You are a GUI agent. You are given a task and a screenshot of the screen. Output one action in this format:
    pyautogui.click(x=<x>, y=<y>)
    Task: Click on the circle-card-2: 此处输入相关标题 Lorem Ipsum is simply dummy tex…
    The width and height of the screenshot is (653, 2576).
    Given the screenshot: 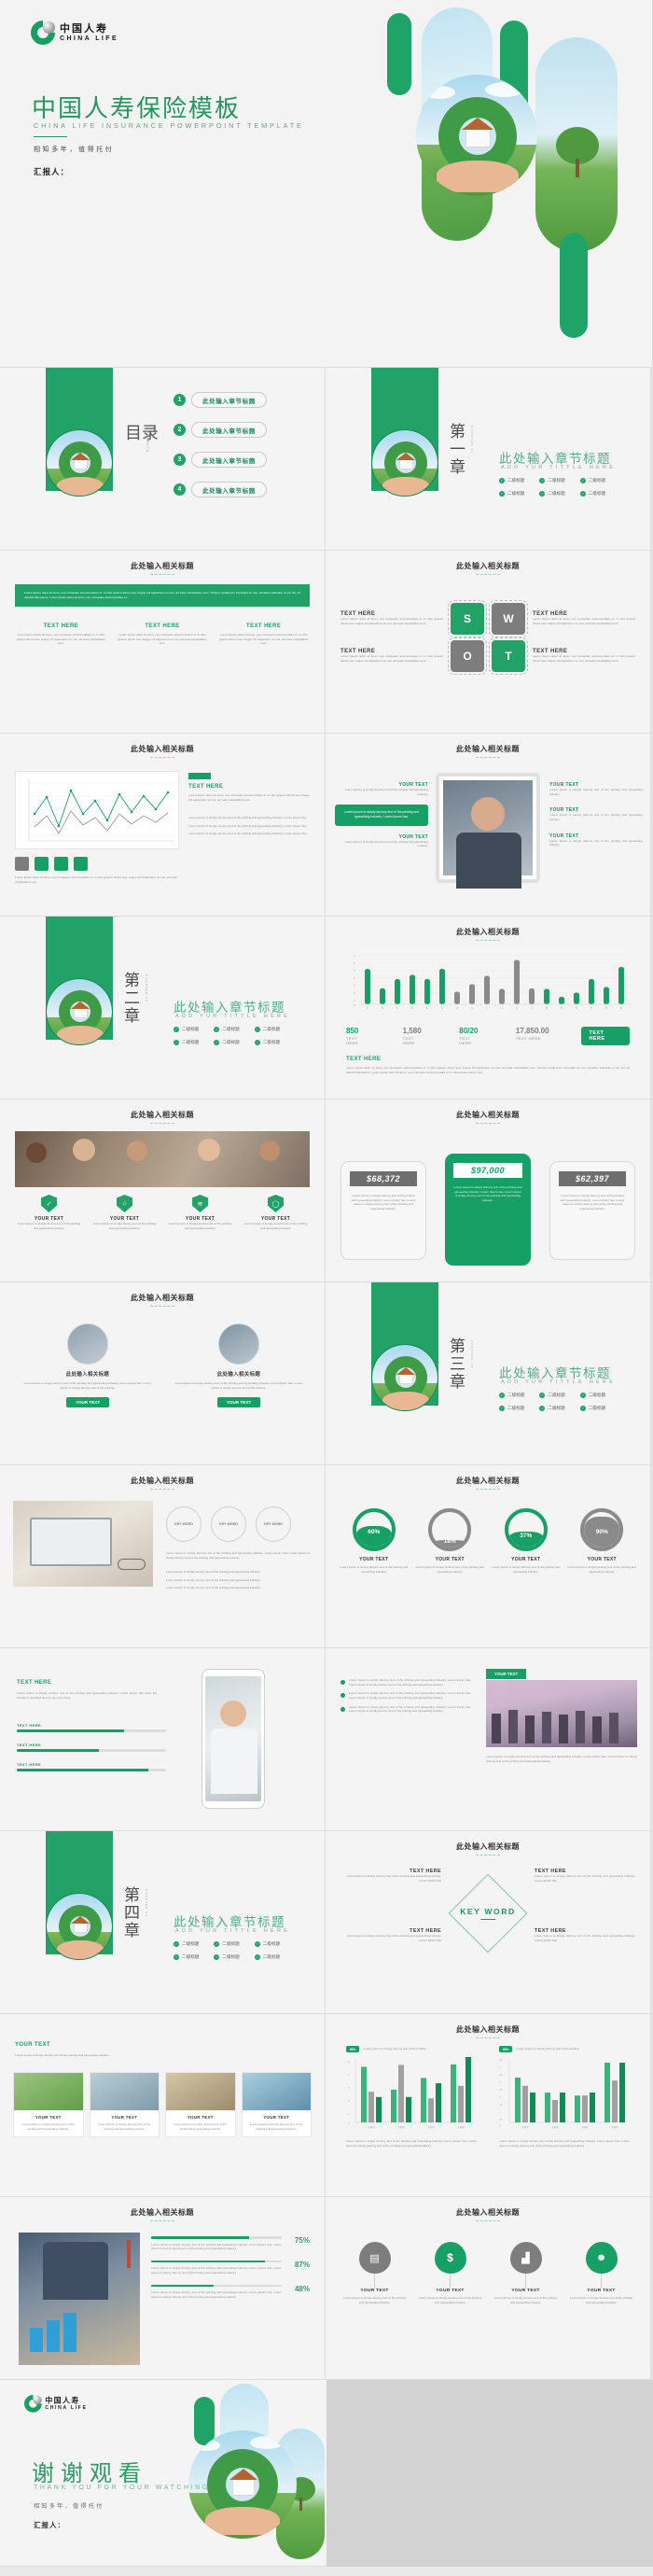 What is the action you would take?
    pyautogui.click(x=239, y=1365)
    